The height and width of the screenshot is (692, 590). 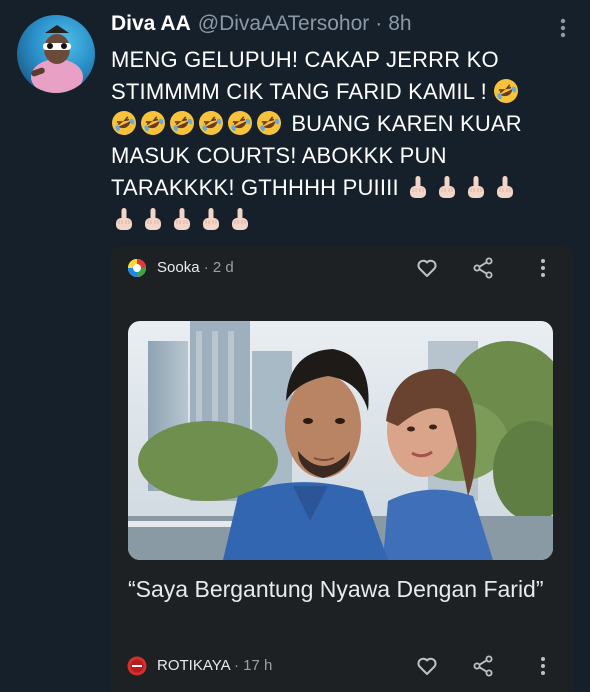 What do you see at coordinates (342, 268) in the screenshot?
I see `top-source-row: Sooka · 2 d` at bounding box center [342, 268].